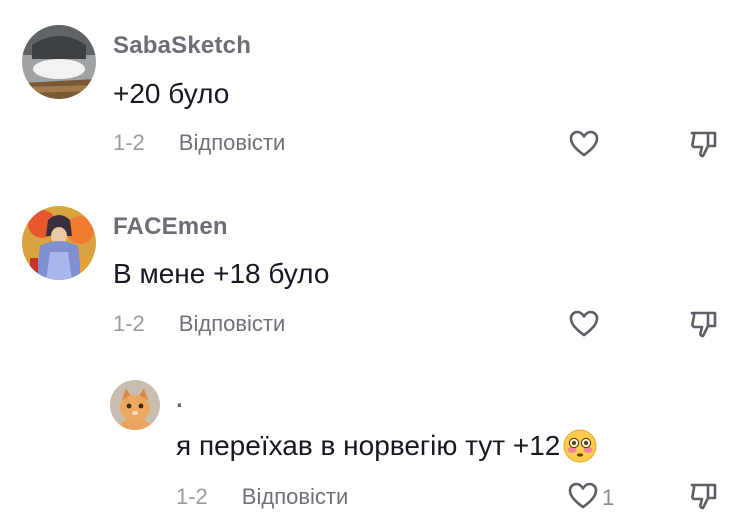 This screenshot has width=750, height=531. What do you see at coordinates (368, 445) in the screenshot?
I see `comment-text-content: я переїхав в норвегію тут +12` at bounding box center [368, 445].